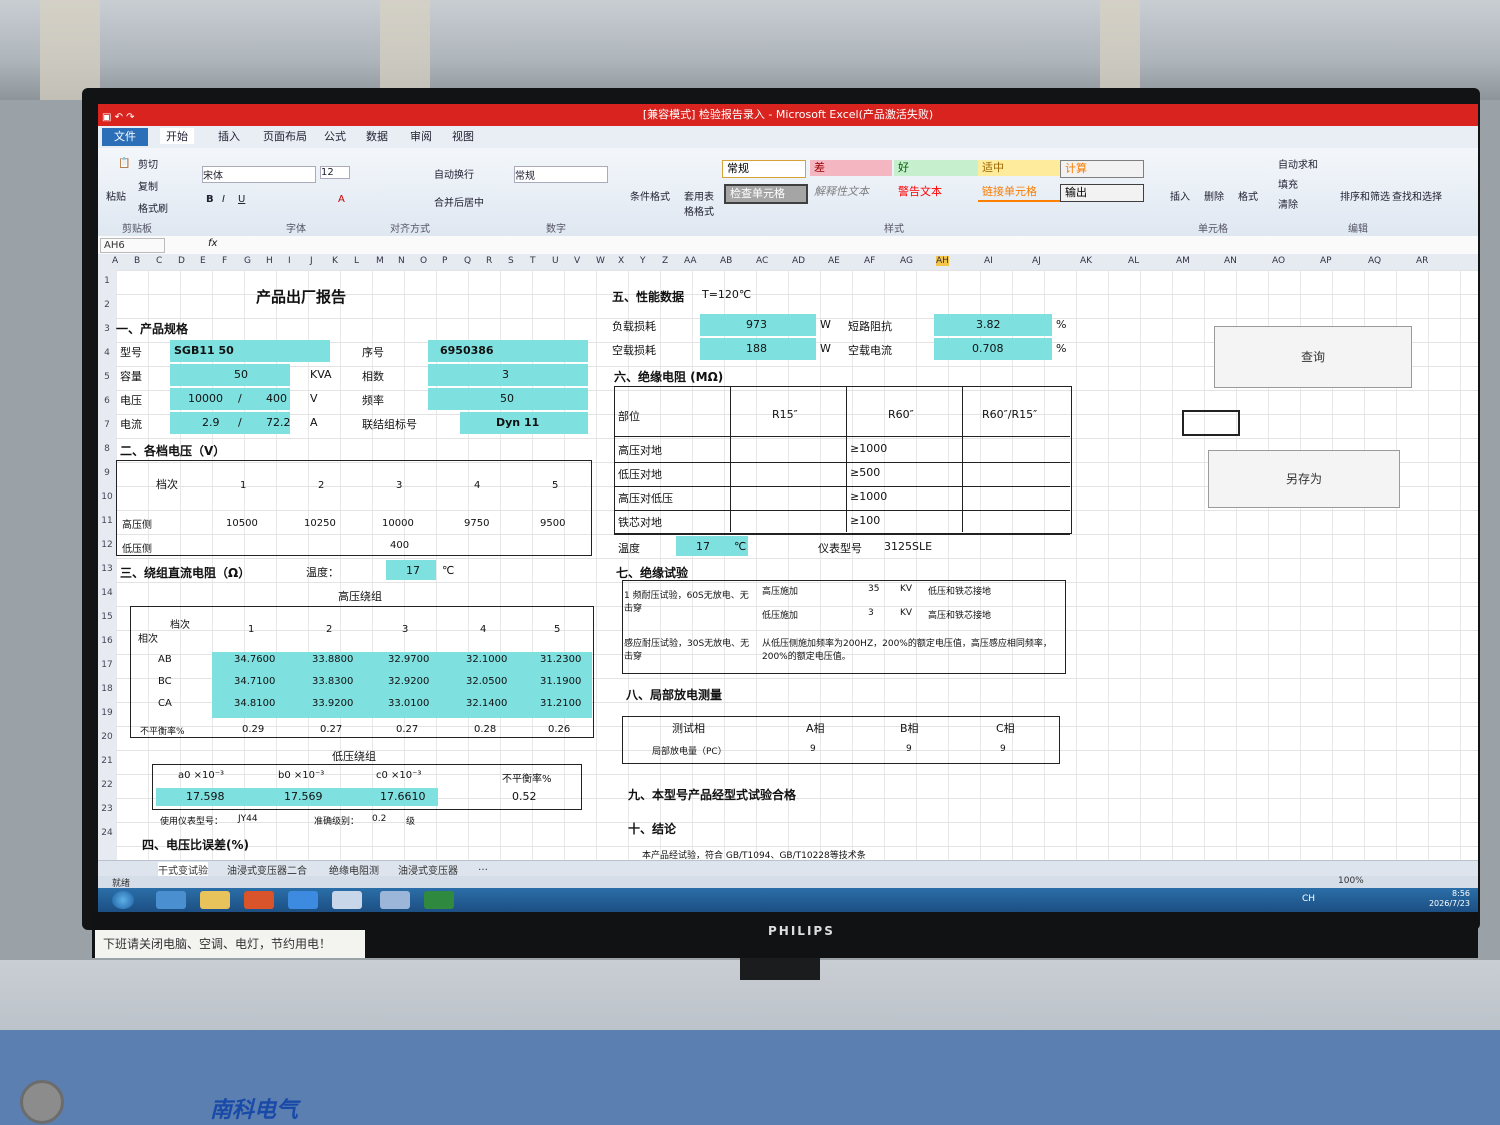 The height and width of the screenshot is (1125, 1500). What do you see at coordinates (408, 703) in the screenshot?
I see `resistance-value: 33.0100` at bounding box center [408, 703].